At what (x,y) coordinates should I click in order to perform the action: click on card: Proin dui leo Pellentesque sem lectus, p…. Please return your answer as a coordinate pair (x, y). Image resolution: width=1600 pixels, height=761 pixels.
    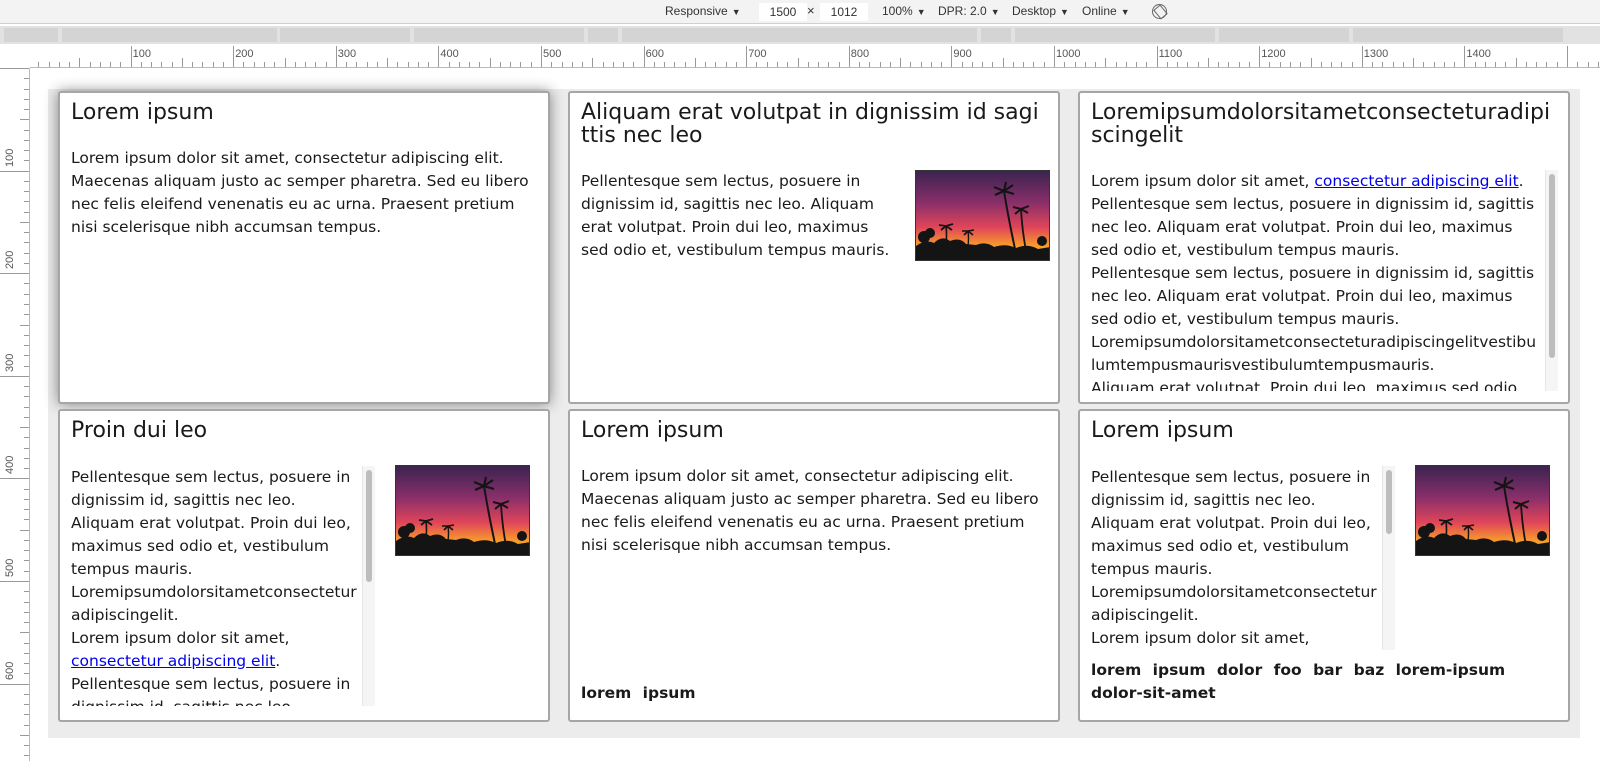
    Looking at the image, I should click on (304, 565).